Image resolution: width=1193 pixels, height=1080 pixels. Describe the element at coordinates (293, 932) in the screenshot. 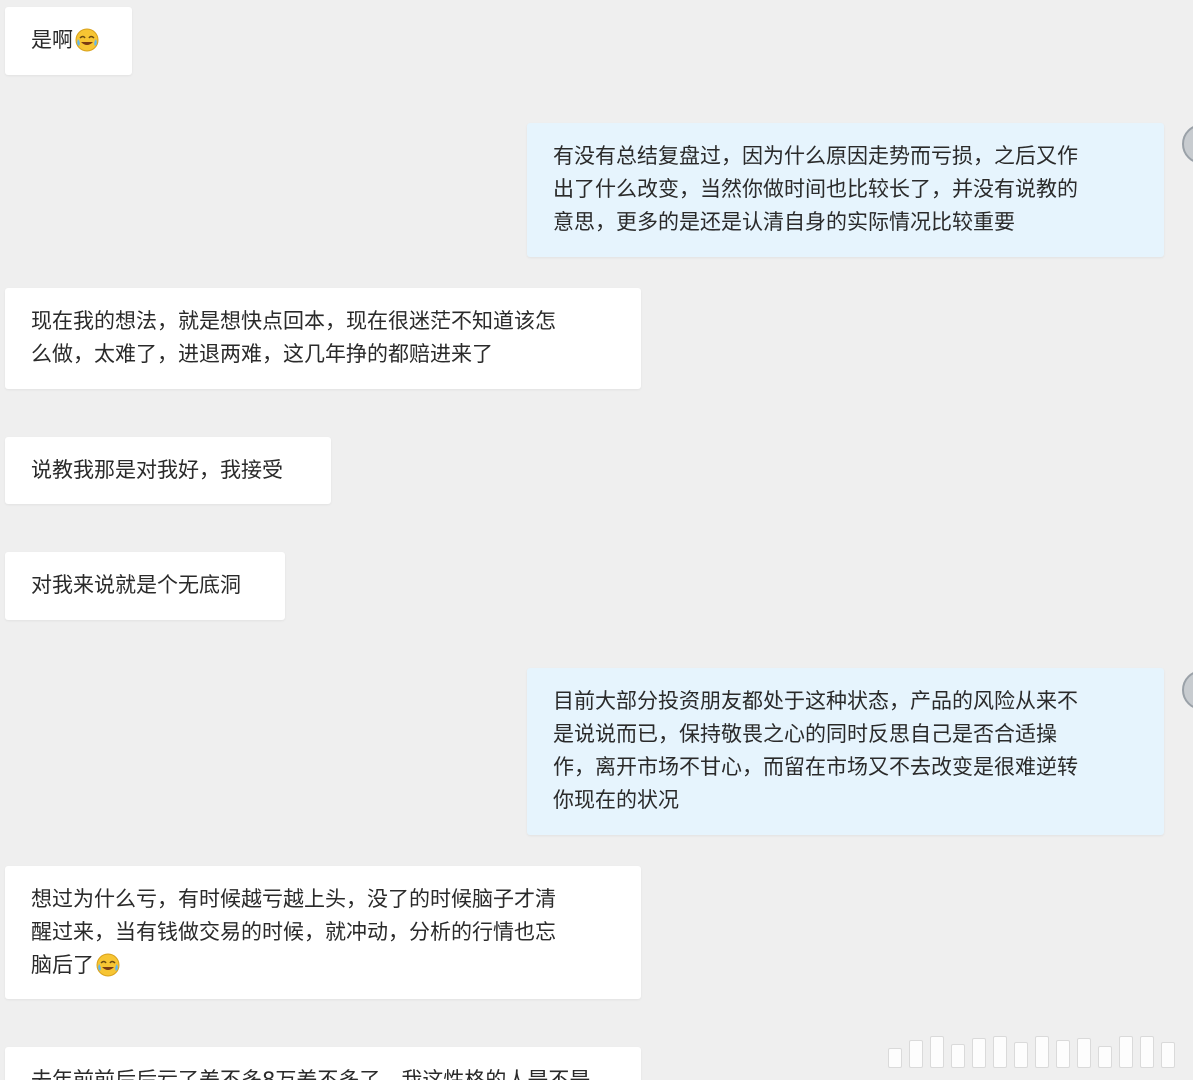

I see `message-line: 醒过来，当有钱做交易的时候，就冲动，分析的行情也忘` at that location.